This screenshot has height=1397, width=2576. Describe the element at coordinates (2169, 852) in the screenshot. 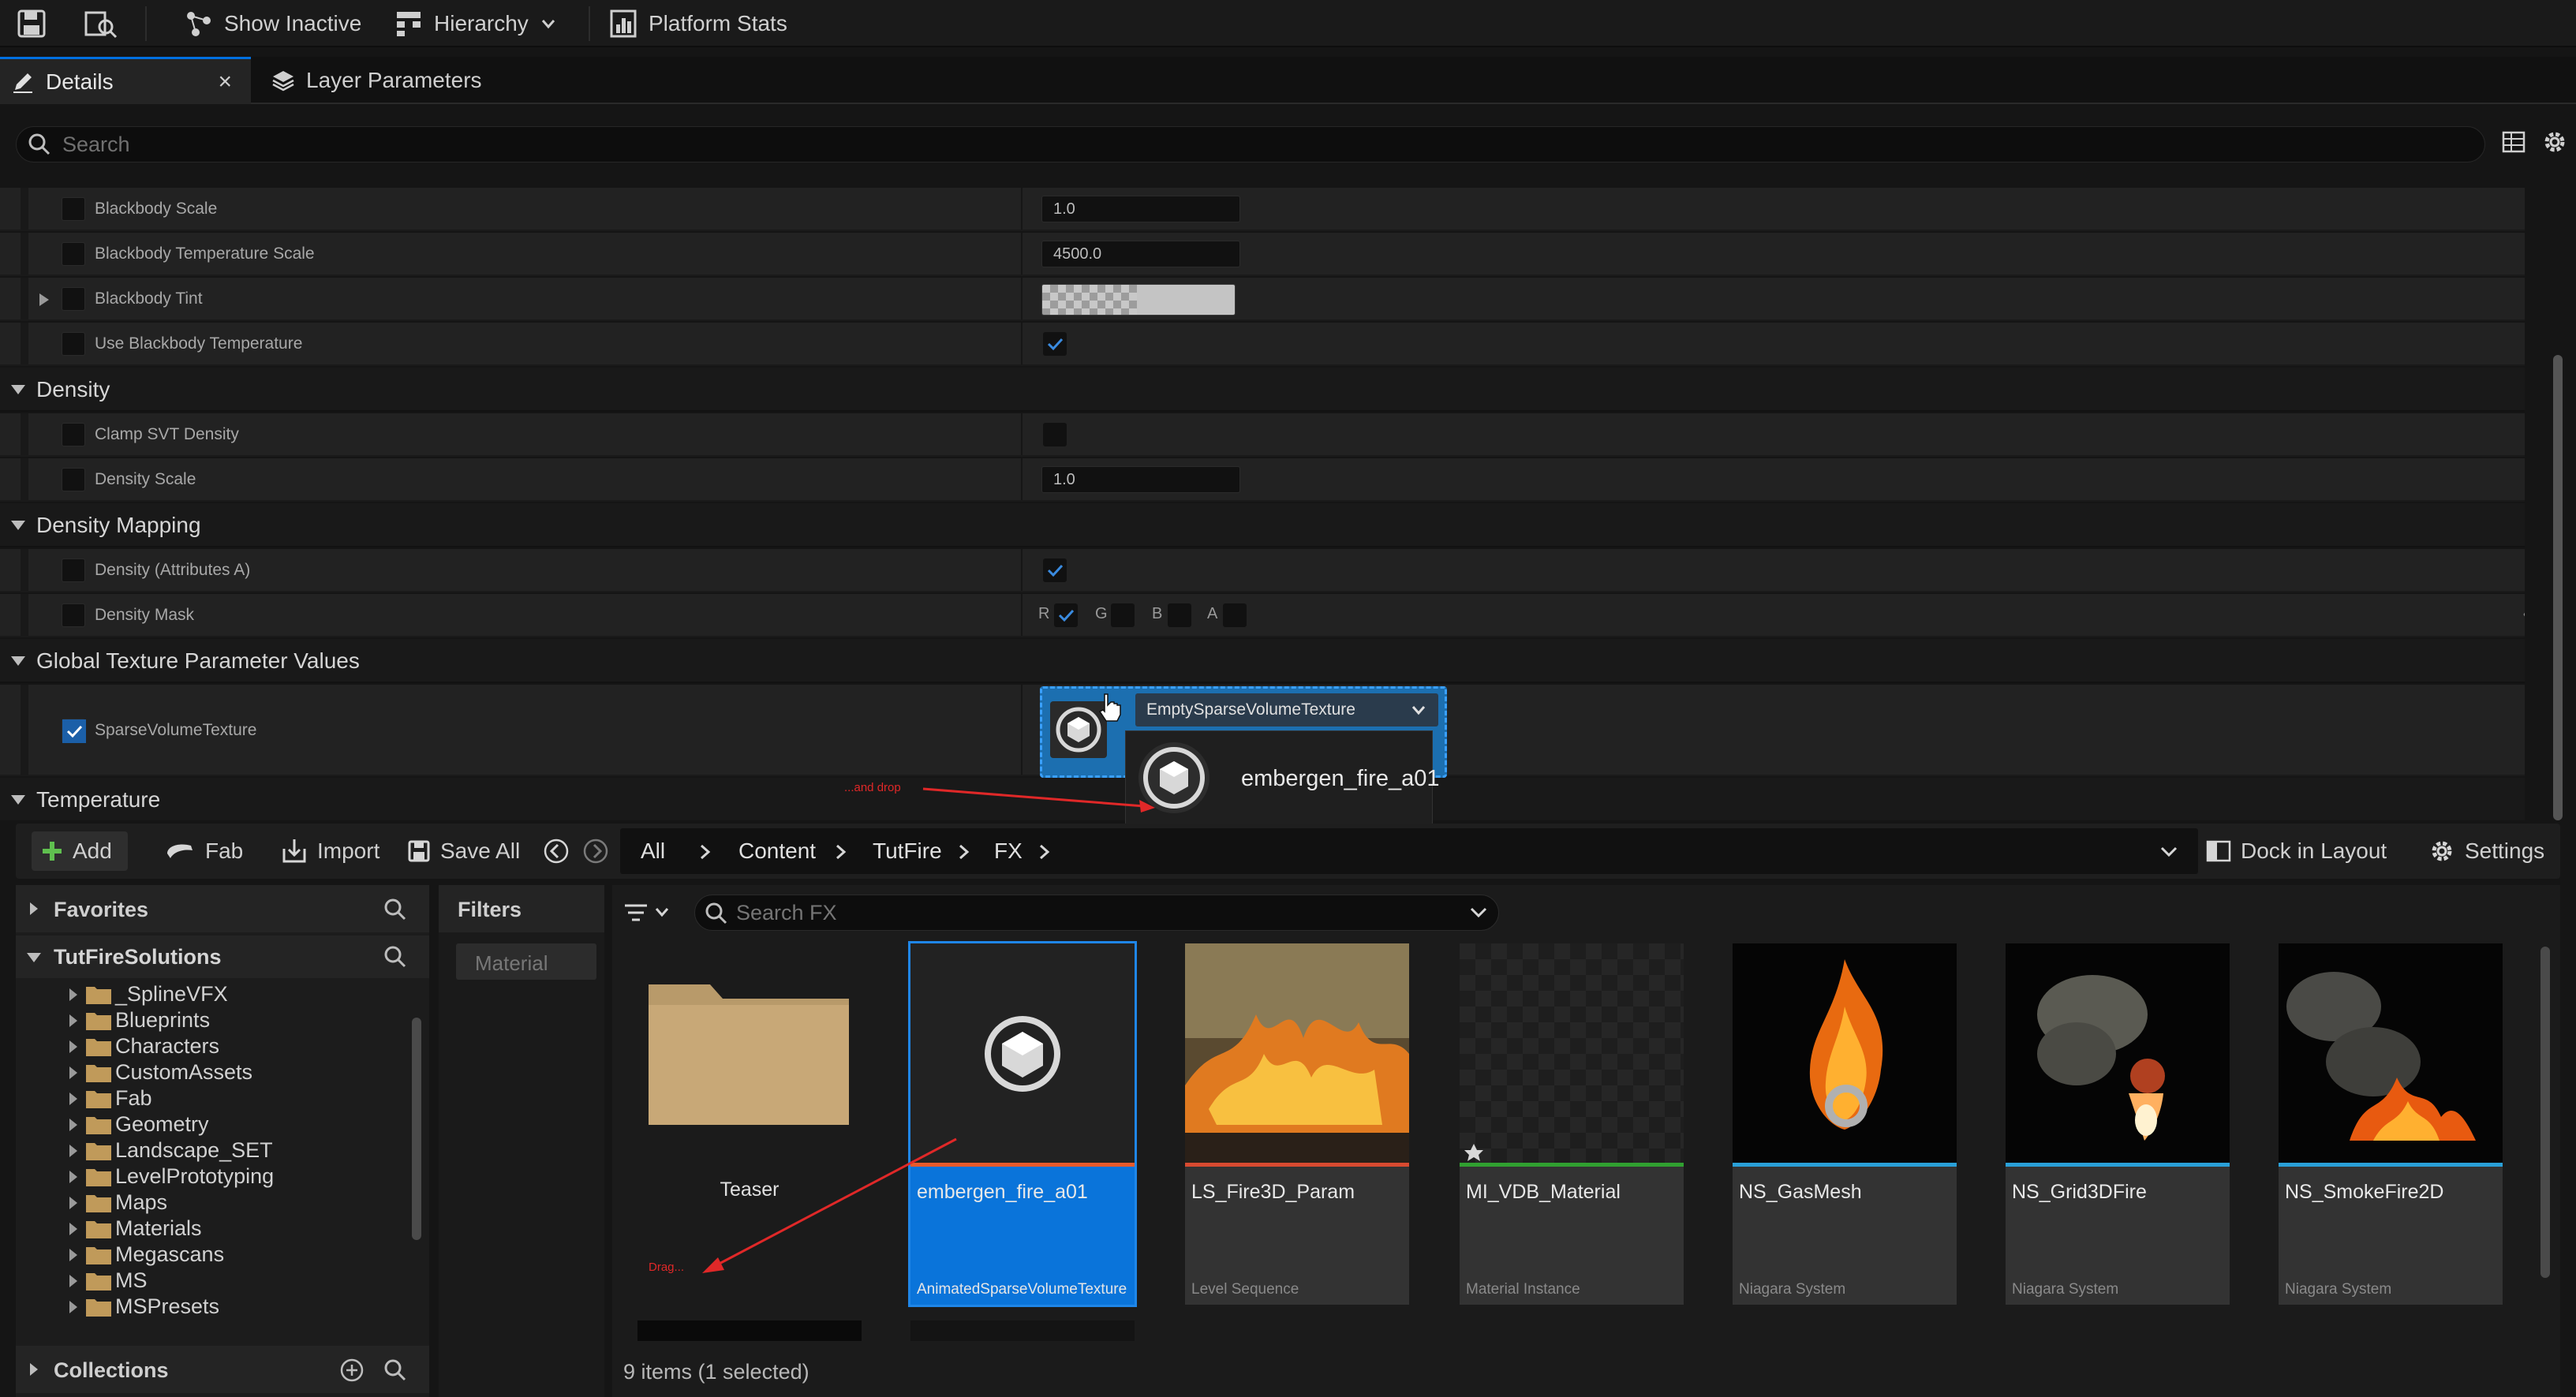

I see `path-history-chevron-icon` at that location.